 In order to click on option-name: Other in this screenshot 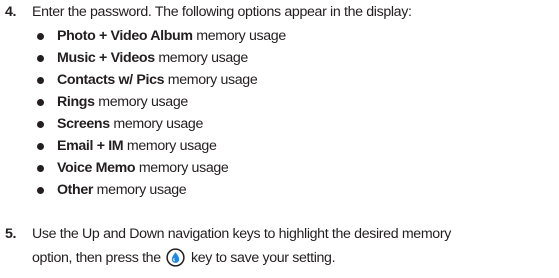, I will do `click(75, 190)`.